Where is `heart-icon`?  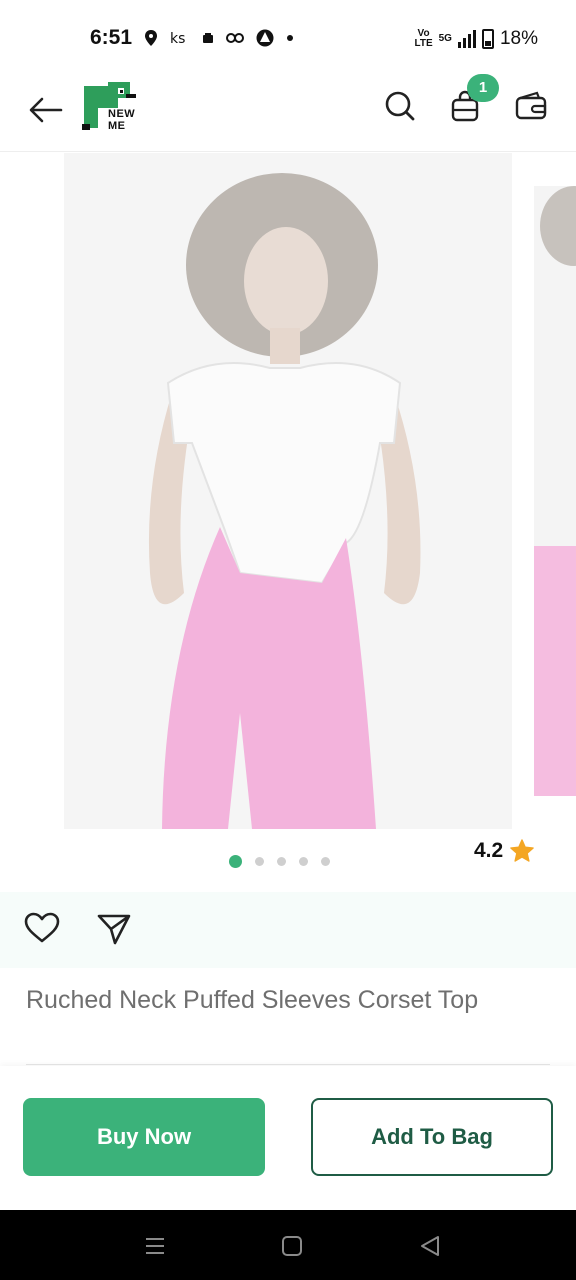
heart-icon is located at coordinates (42, 927).